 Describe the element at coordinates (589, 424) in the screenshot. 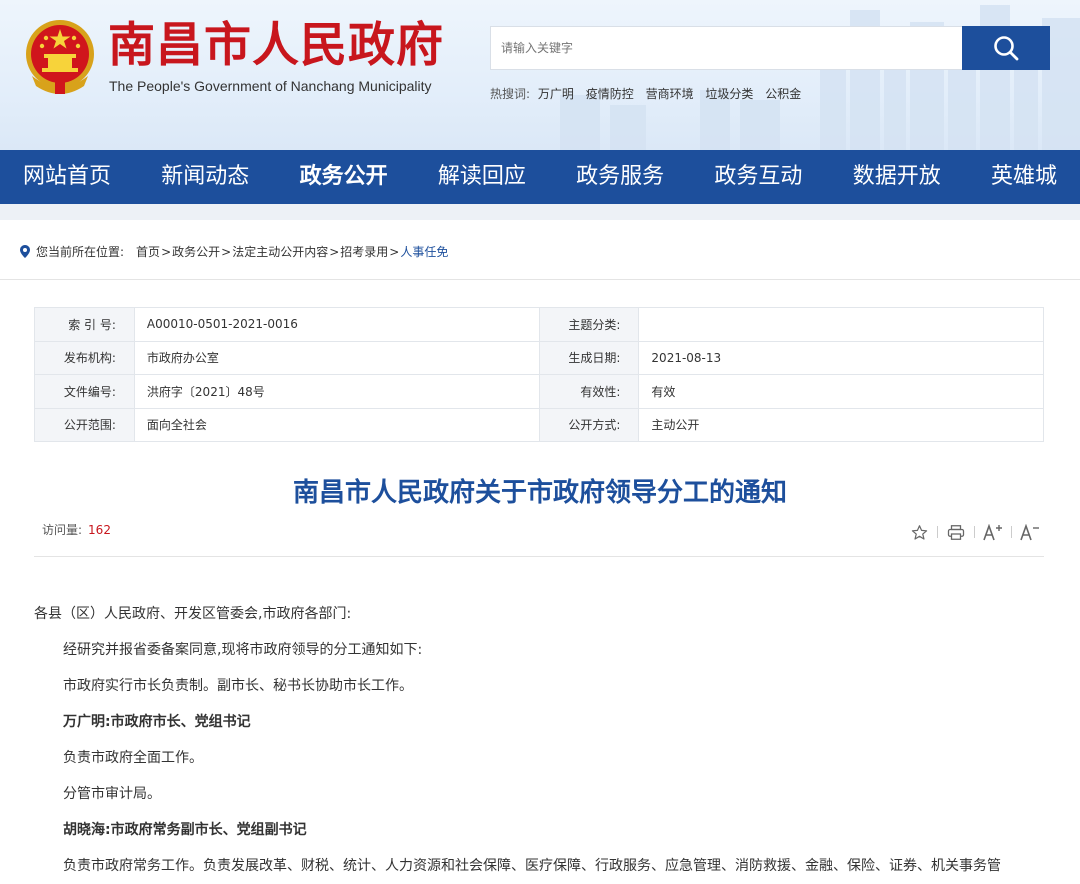

I see `meta-key: 公开方式:` at that location.